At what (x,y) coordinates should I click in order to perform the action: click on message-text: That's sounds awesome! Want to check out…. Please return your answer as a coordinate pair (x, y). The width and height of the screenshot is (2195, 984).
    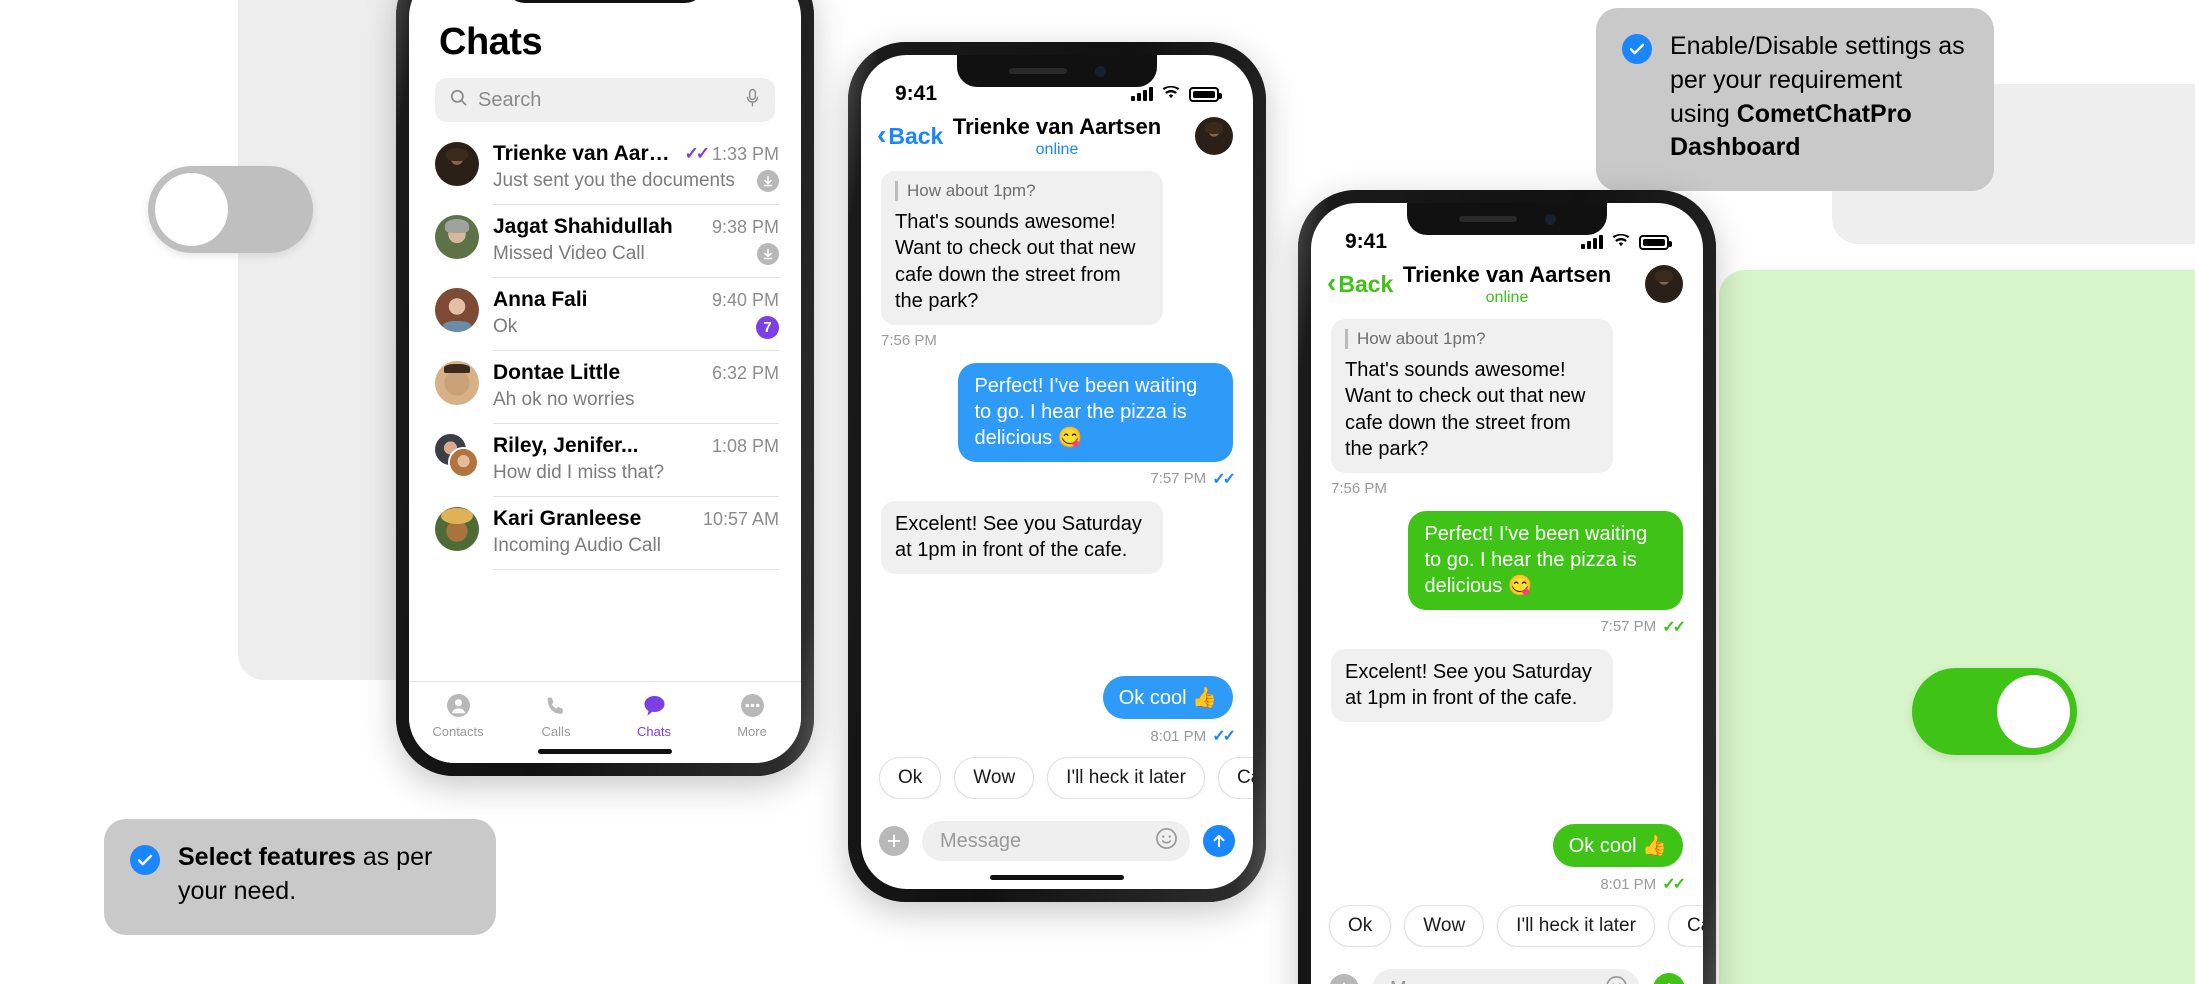
    Looking at the image, I should click on (1465, 410).